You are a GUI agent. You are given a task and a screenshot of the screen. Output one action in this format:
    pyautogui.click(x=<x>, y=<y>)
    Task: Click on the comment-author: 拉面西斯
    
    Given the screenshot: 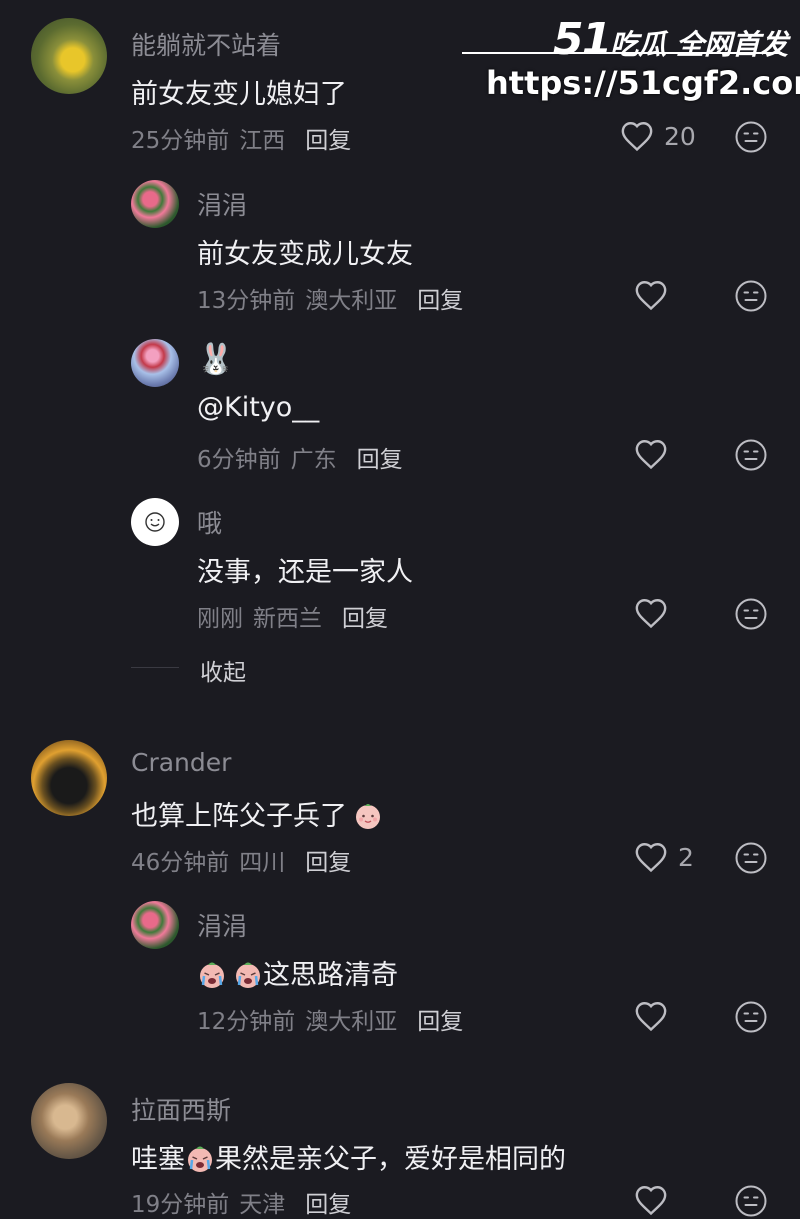 What is the action you would take?
    pyautogui.click(x=181, y=1109)
    